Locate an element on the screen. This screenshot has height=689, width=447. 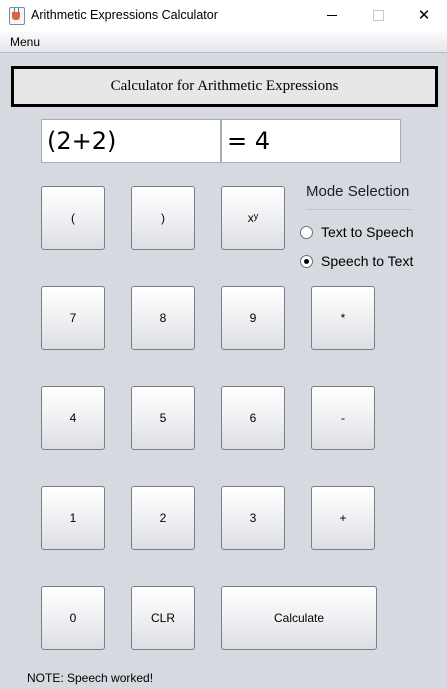
speech-to-text-radio is located at coordinates (306, 261).